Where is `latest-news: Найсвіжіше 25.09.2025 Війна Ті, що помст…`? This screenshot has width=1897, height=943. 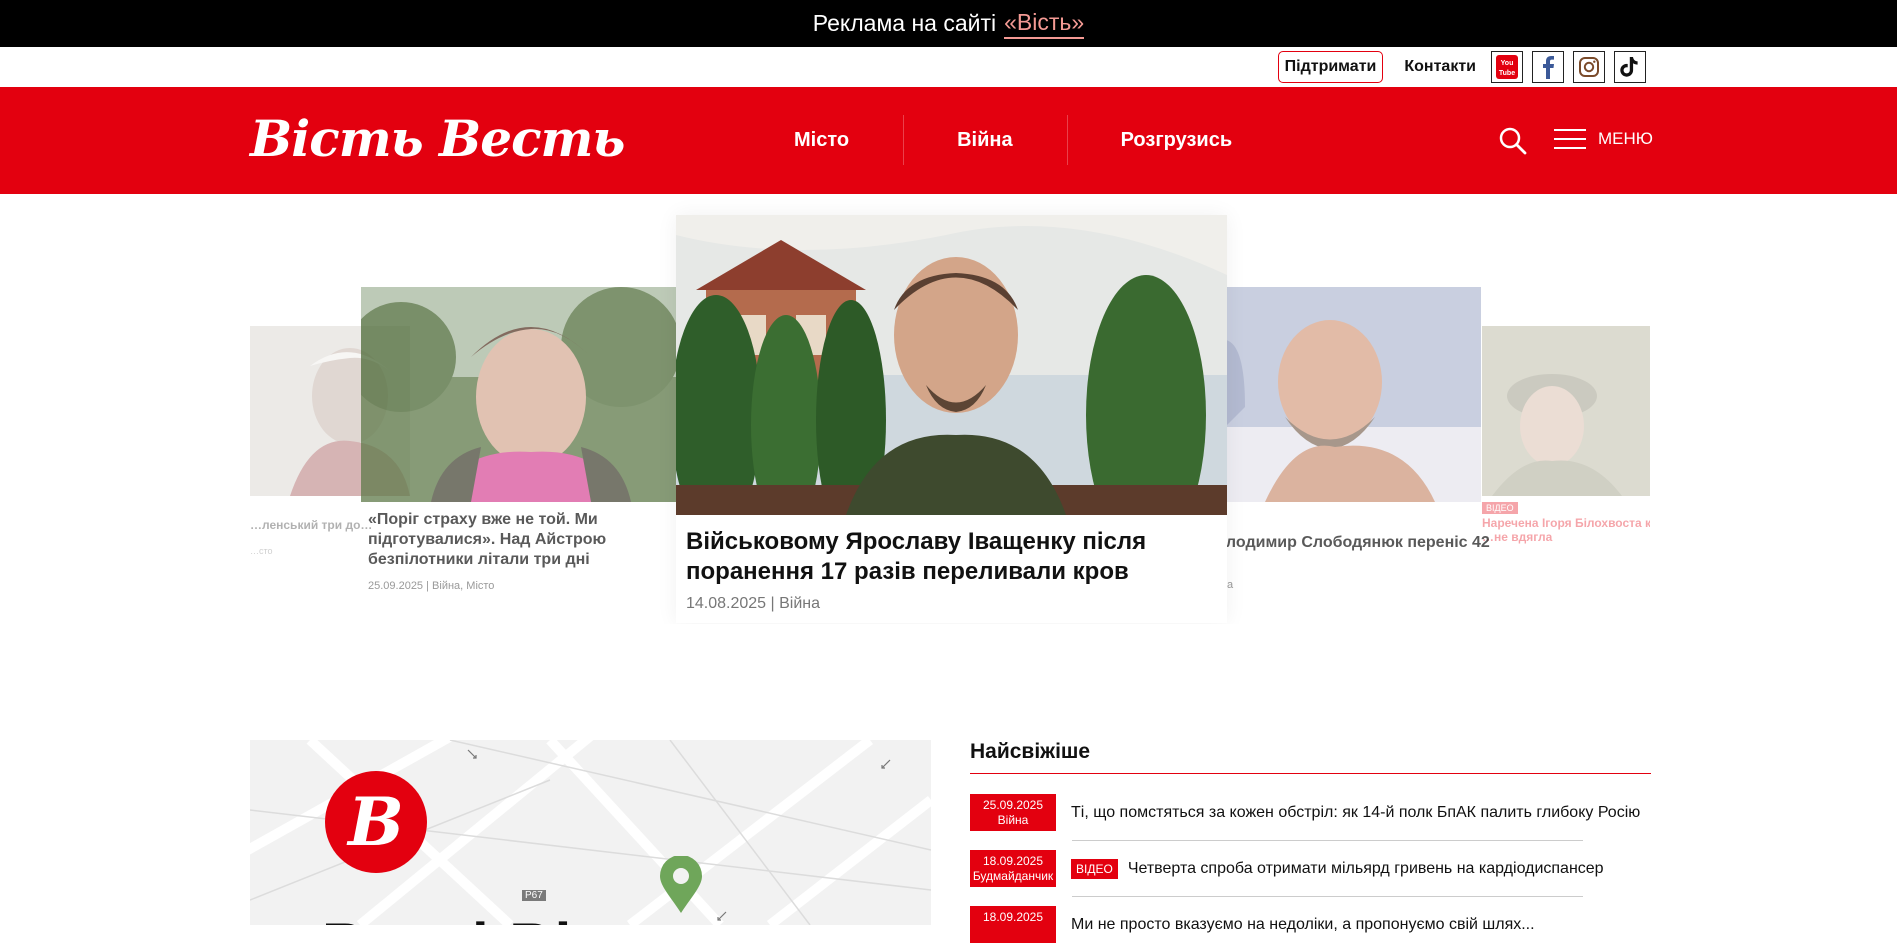
latest-news: Найсвіжіше 25.09.2025 Війна Ті, що помст… is located at coordinates (1310, 841).